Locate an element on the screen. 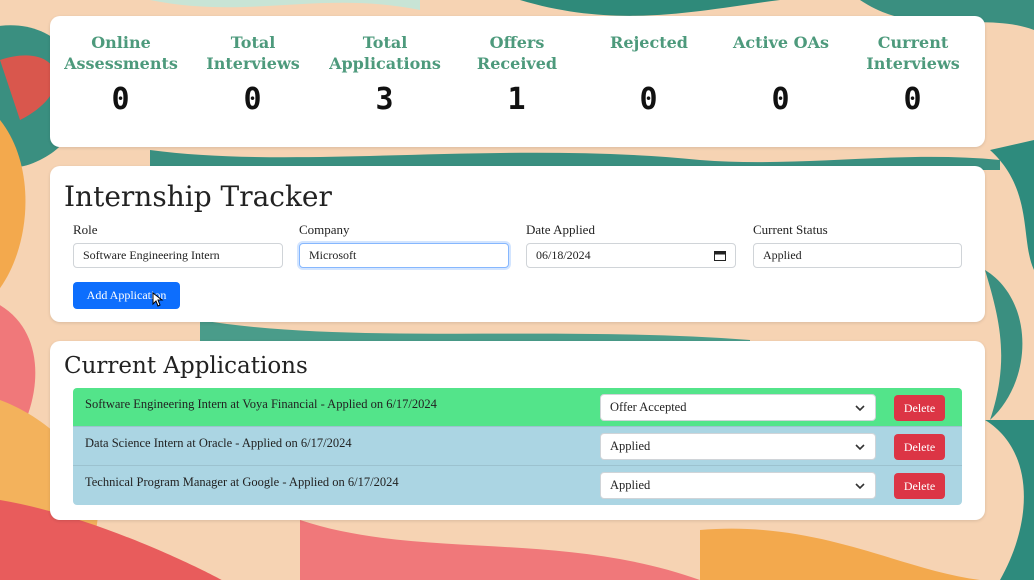 This screenshot has height=580, width=1034. stat-label: Online Assessments is located at coordinates (121, 53).